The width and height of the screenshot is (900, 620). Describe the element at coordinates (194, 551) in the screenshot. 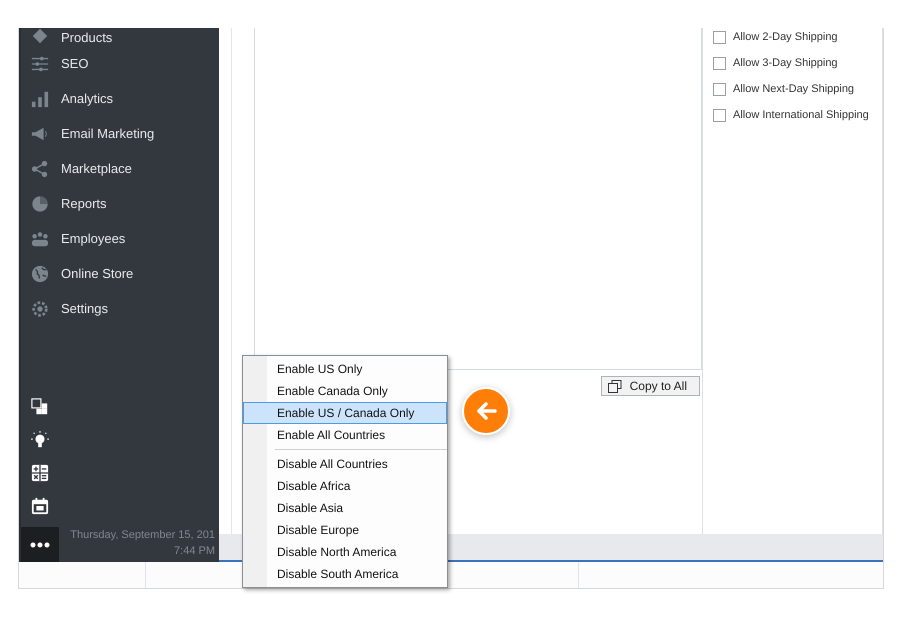

I see `clock-time: 7:44 PM` at that location.